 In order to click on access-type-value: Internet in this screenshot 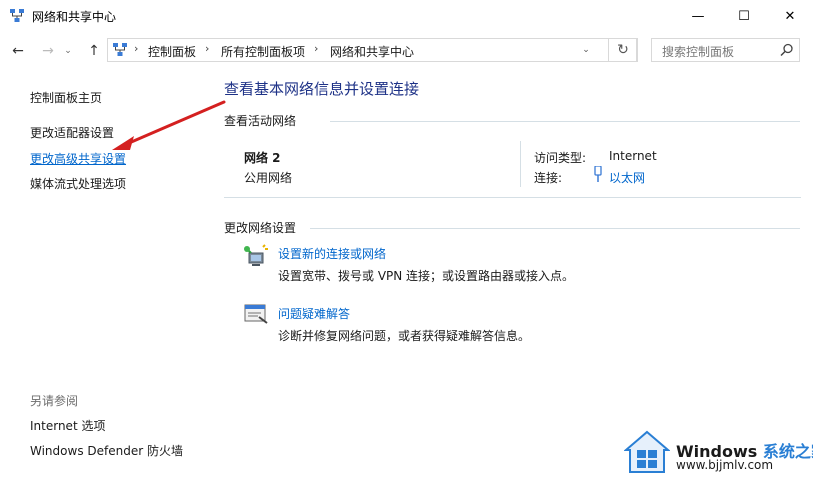, I will do `click(633, 156)`.